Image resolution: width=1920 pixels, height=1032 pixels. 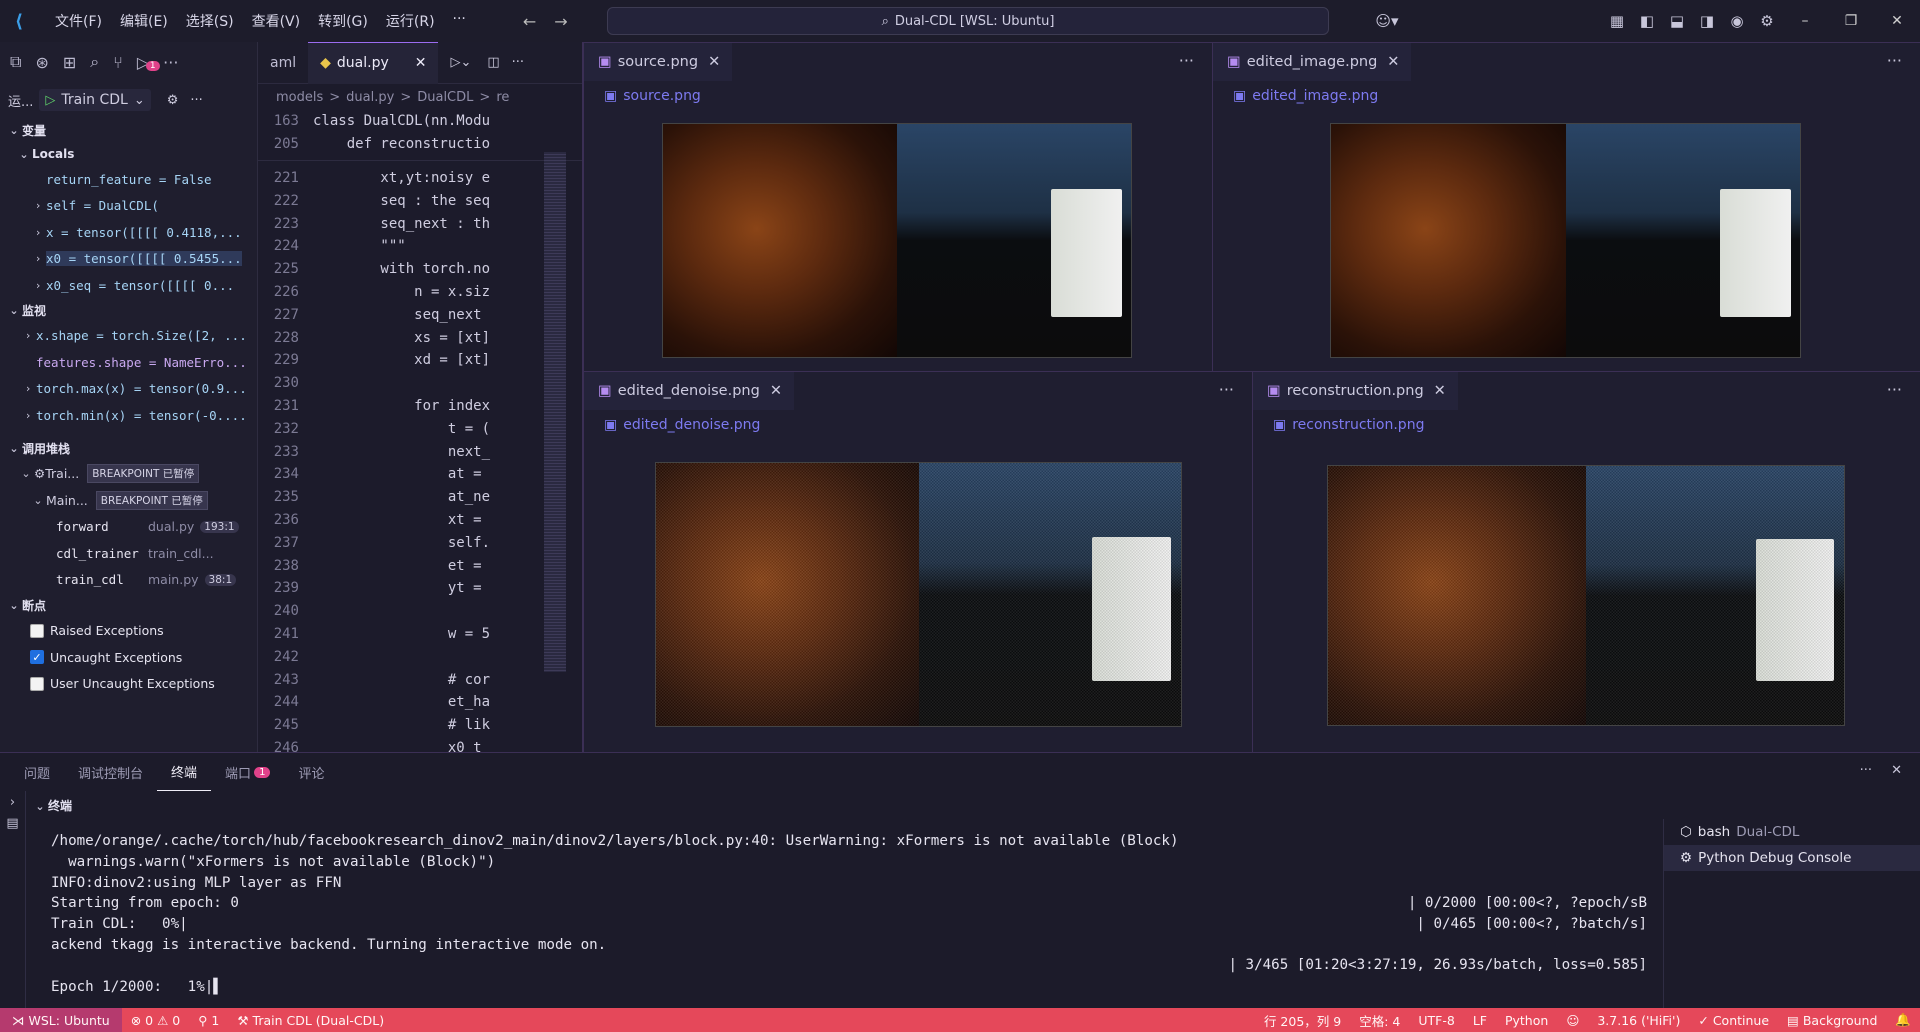 I want to click on terminal-section-header: ⌄ 终端, so click(x=52, y=805).